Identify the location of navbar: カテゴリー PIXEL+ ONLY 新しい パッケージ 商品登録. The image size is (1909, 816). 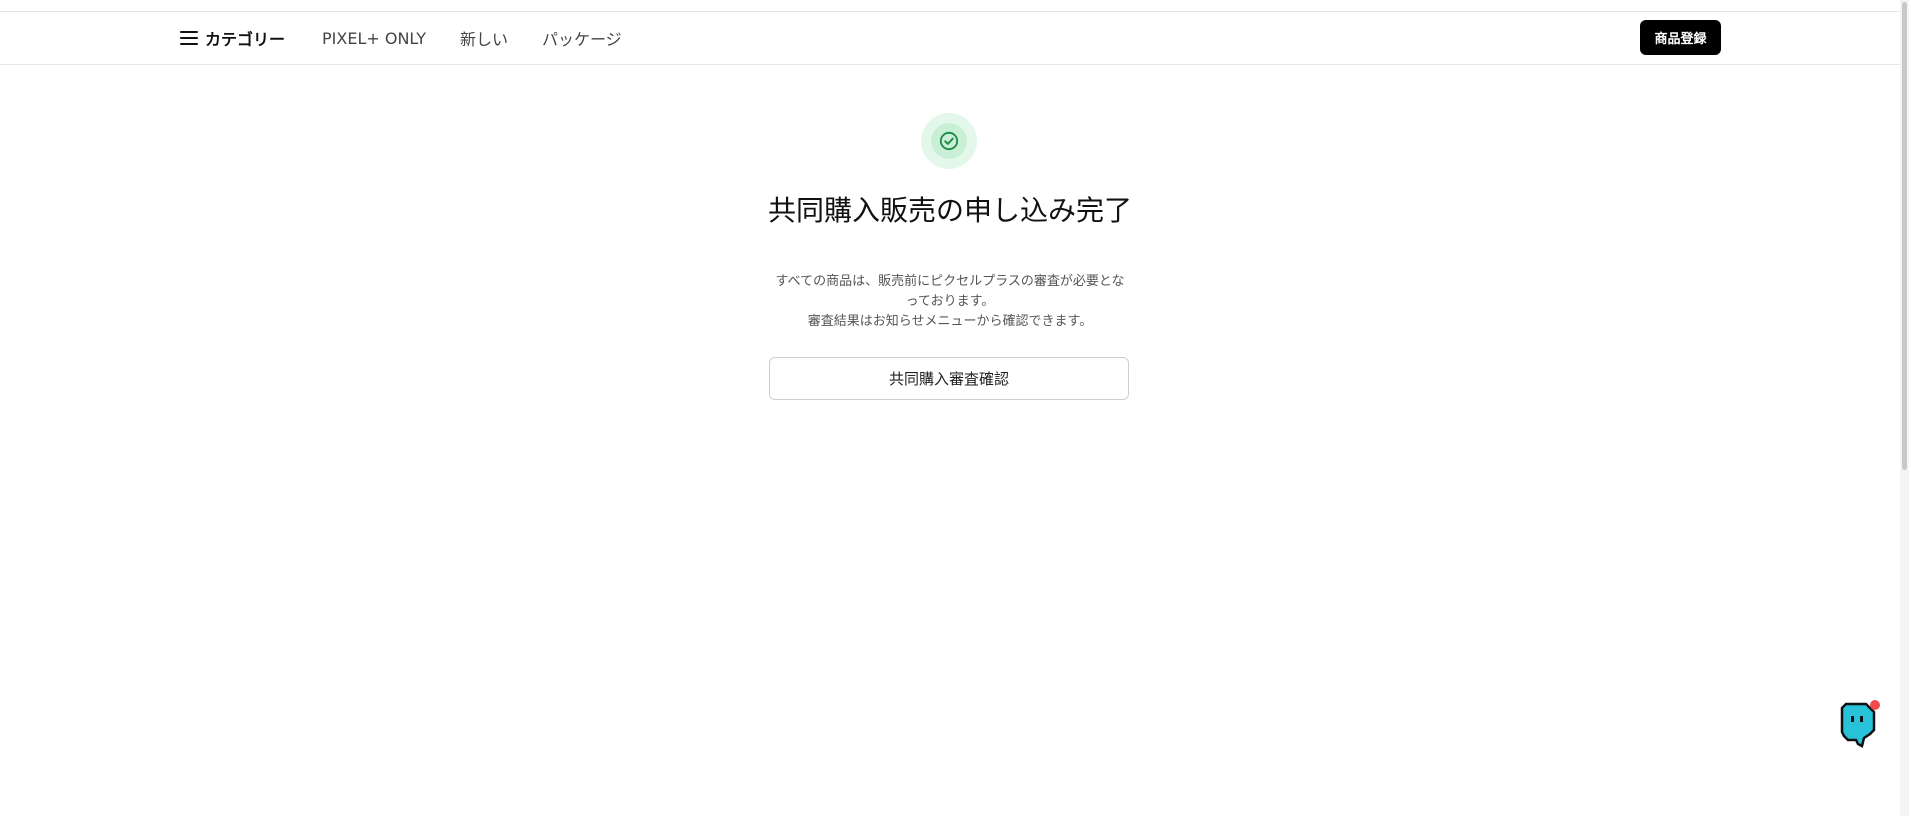
(950, 38).